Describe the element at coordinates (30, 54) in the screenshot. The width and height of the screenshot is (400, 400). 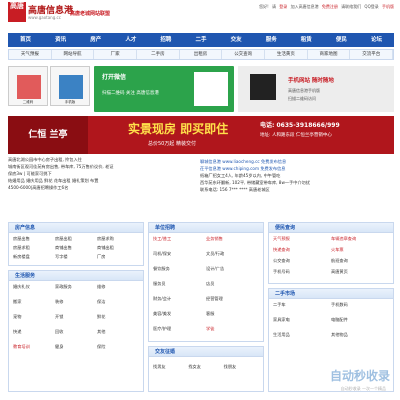
I see `subnav-weather: 天气预报` at that location.